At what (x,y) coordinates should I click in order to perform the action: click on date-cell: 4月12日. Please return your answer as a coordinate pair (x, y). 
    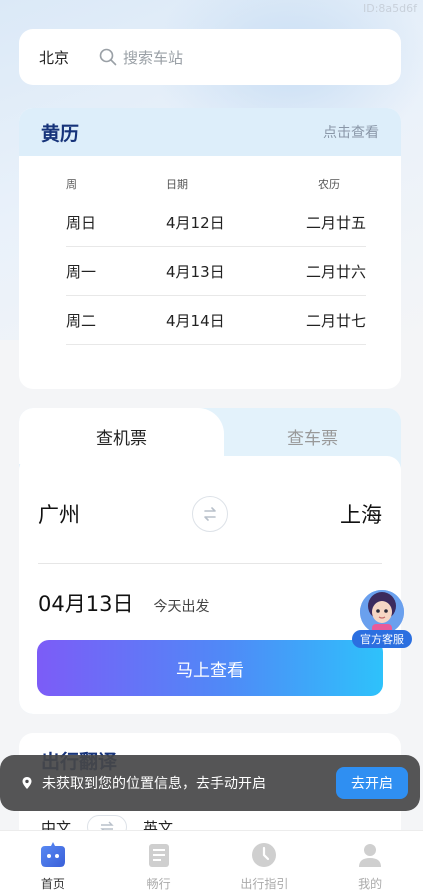
    Looking at the image, I should click on (195, 222).